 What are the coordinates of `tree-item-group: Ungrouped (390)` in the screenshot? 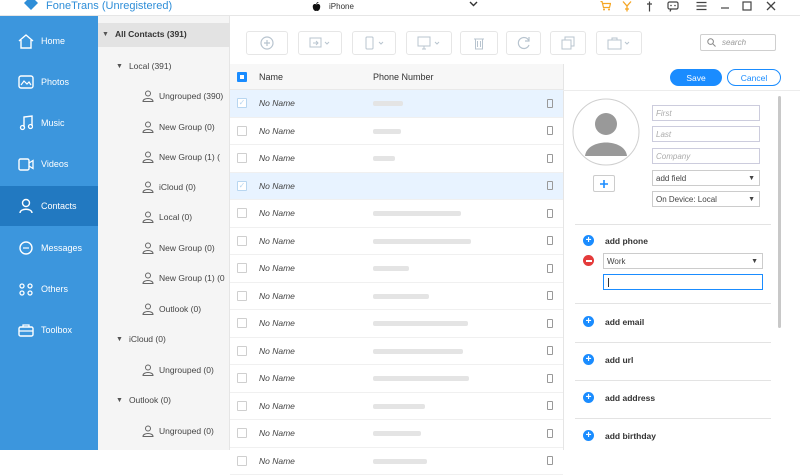 It's located at (182, 96).